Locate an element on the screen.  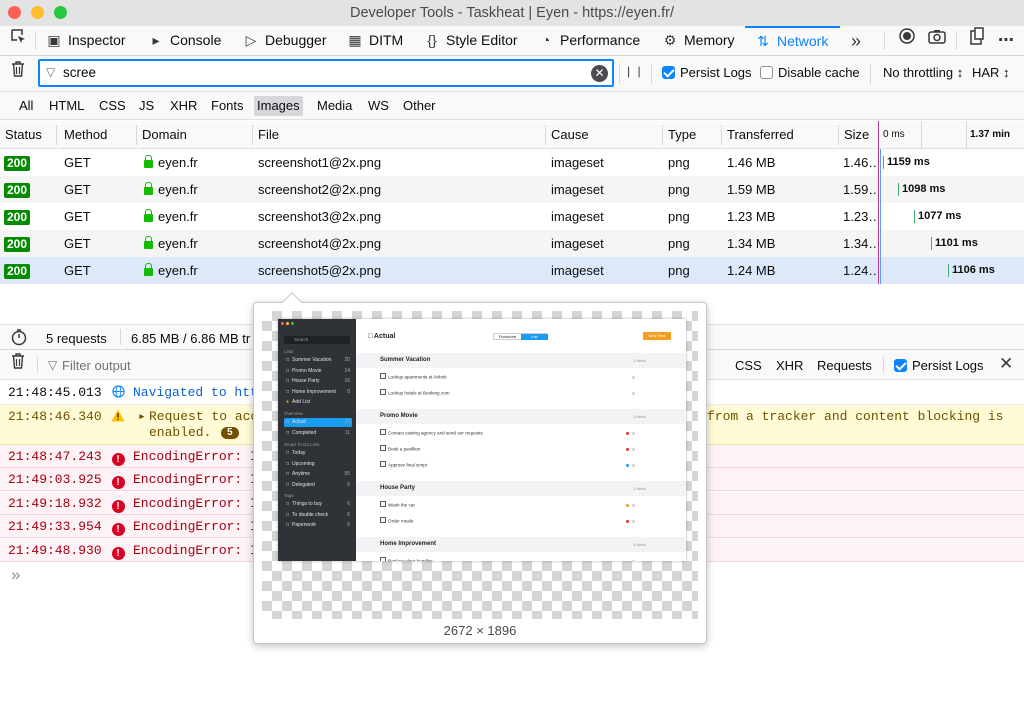
tab-network: ⇅ Network is located at coordinates (792, 41).